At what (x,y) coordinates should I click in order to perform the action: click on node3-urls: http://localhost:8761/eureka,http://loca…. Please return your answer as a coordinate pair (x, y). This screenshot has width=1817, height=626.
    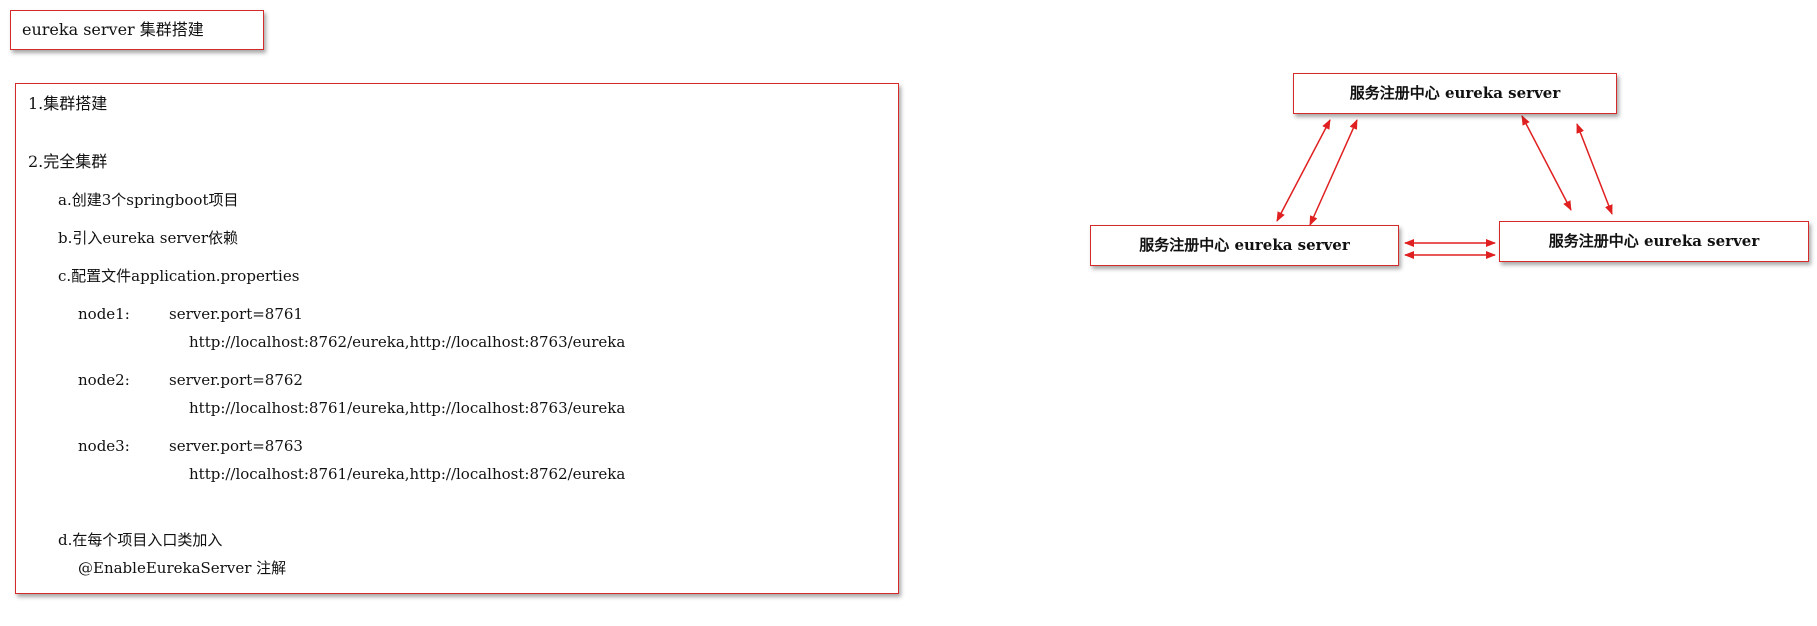
    Looking at the image, I should click on (407, 474).